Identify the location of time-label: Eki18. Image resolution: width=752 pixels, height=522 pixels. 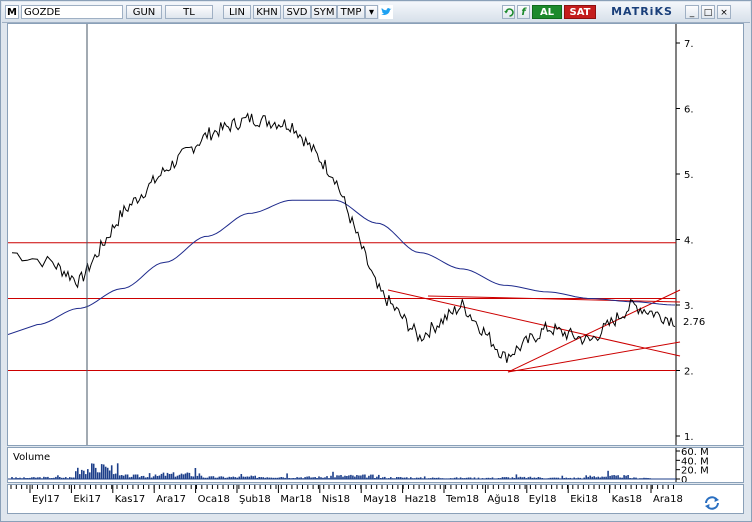
(584, 499).